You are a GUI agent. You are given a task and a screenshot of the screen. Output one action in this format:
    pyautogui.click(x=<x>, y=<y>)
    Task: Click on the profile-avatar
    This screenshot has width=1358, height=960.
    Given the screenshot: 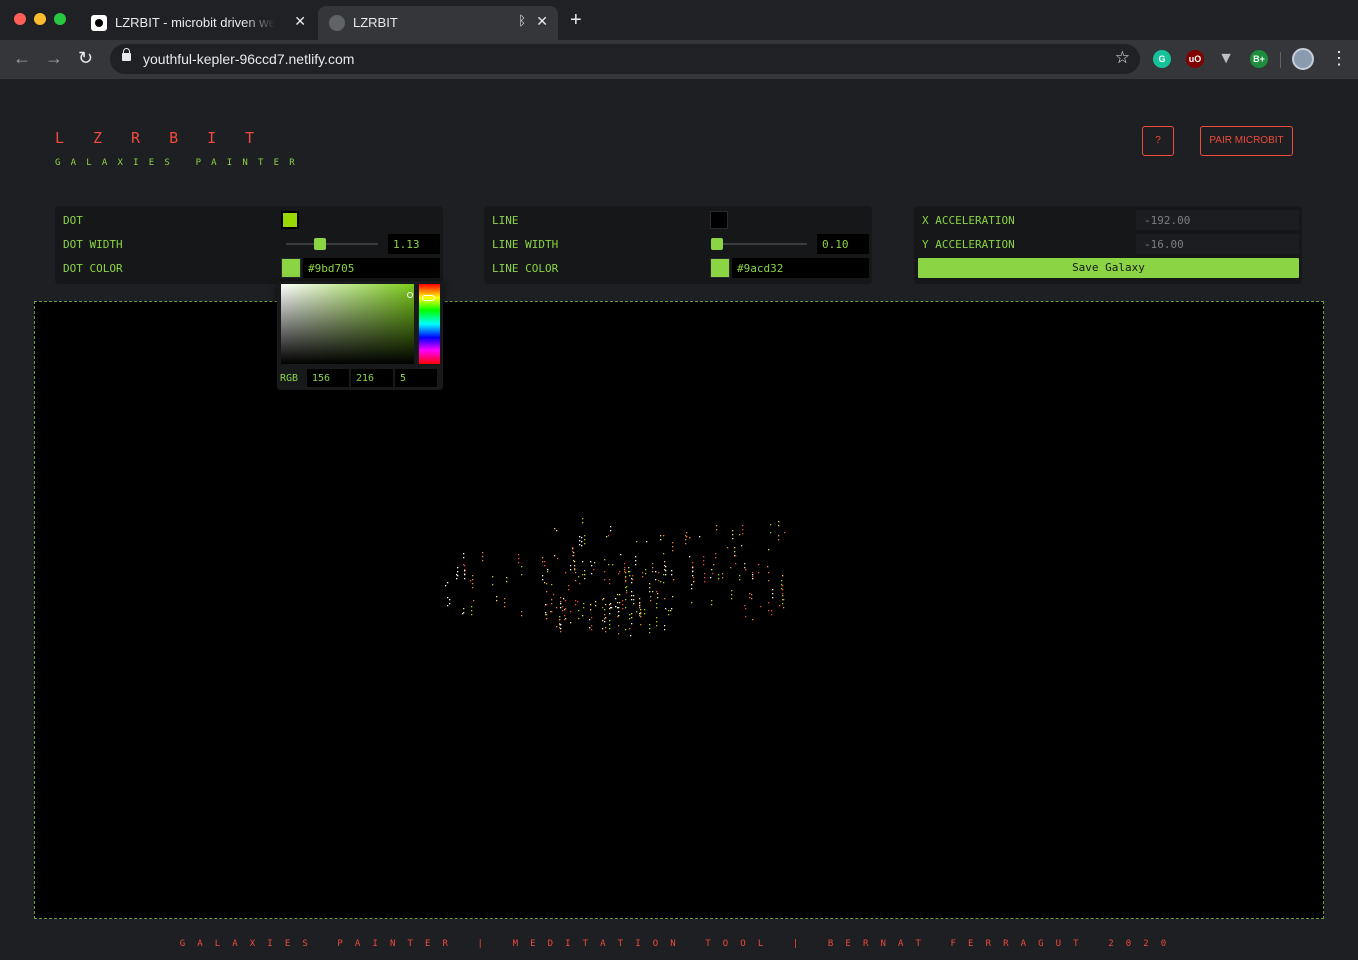 What is the action you would take?
    pyautogui.click(x=1303, y=59)
    